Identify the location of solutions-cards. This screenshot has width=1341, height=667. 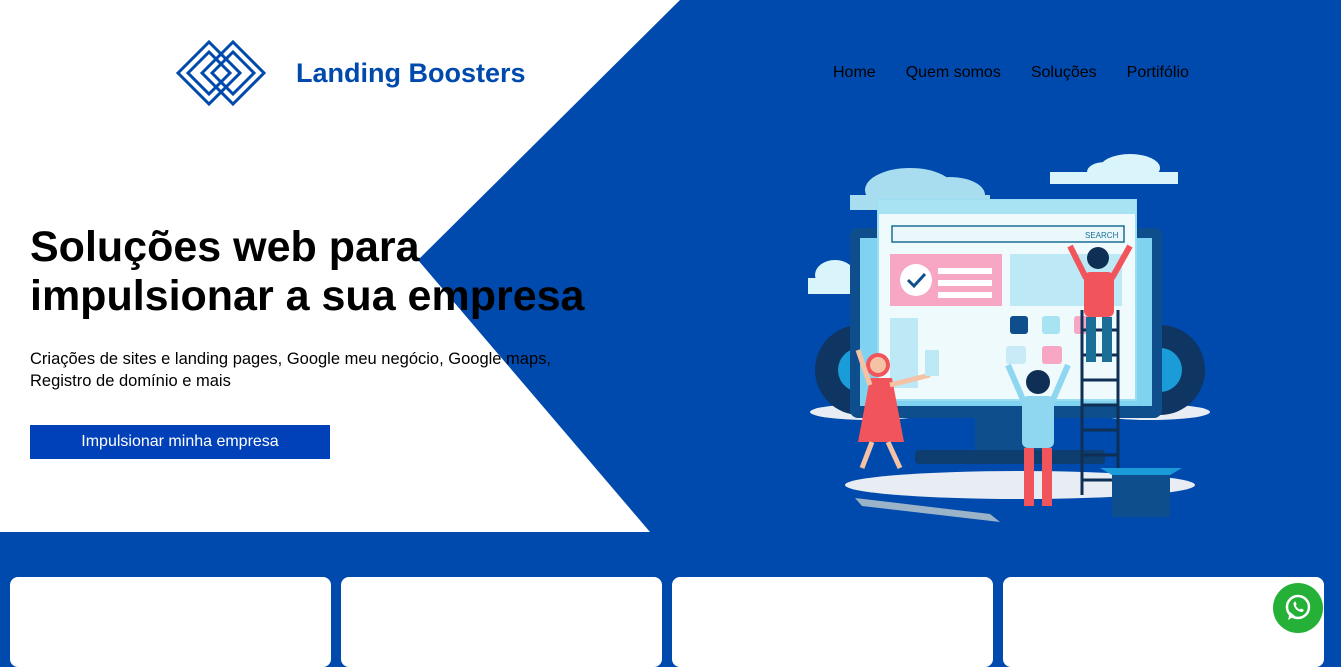
(667, 622).